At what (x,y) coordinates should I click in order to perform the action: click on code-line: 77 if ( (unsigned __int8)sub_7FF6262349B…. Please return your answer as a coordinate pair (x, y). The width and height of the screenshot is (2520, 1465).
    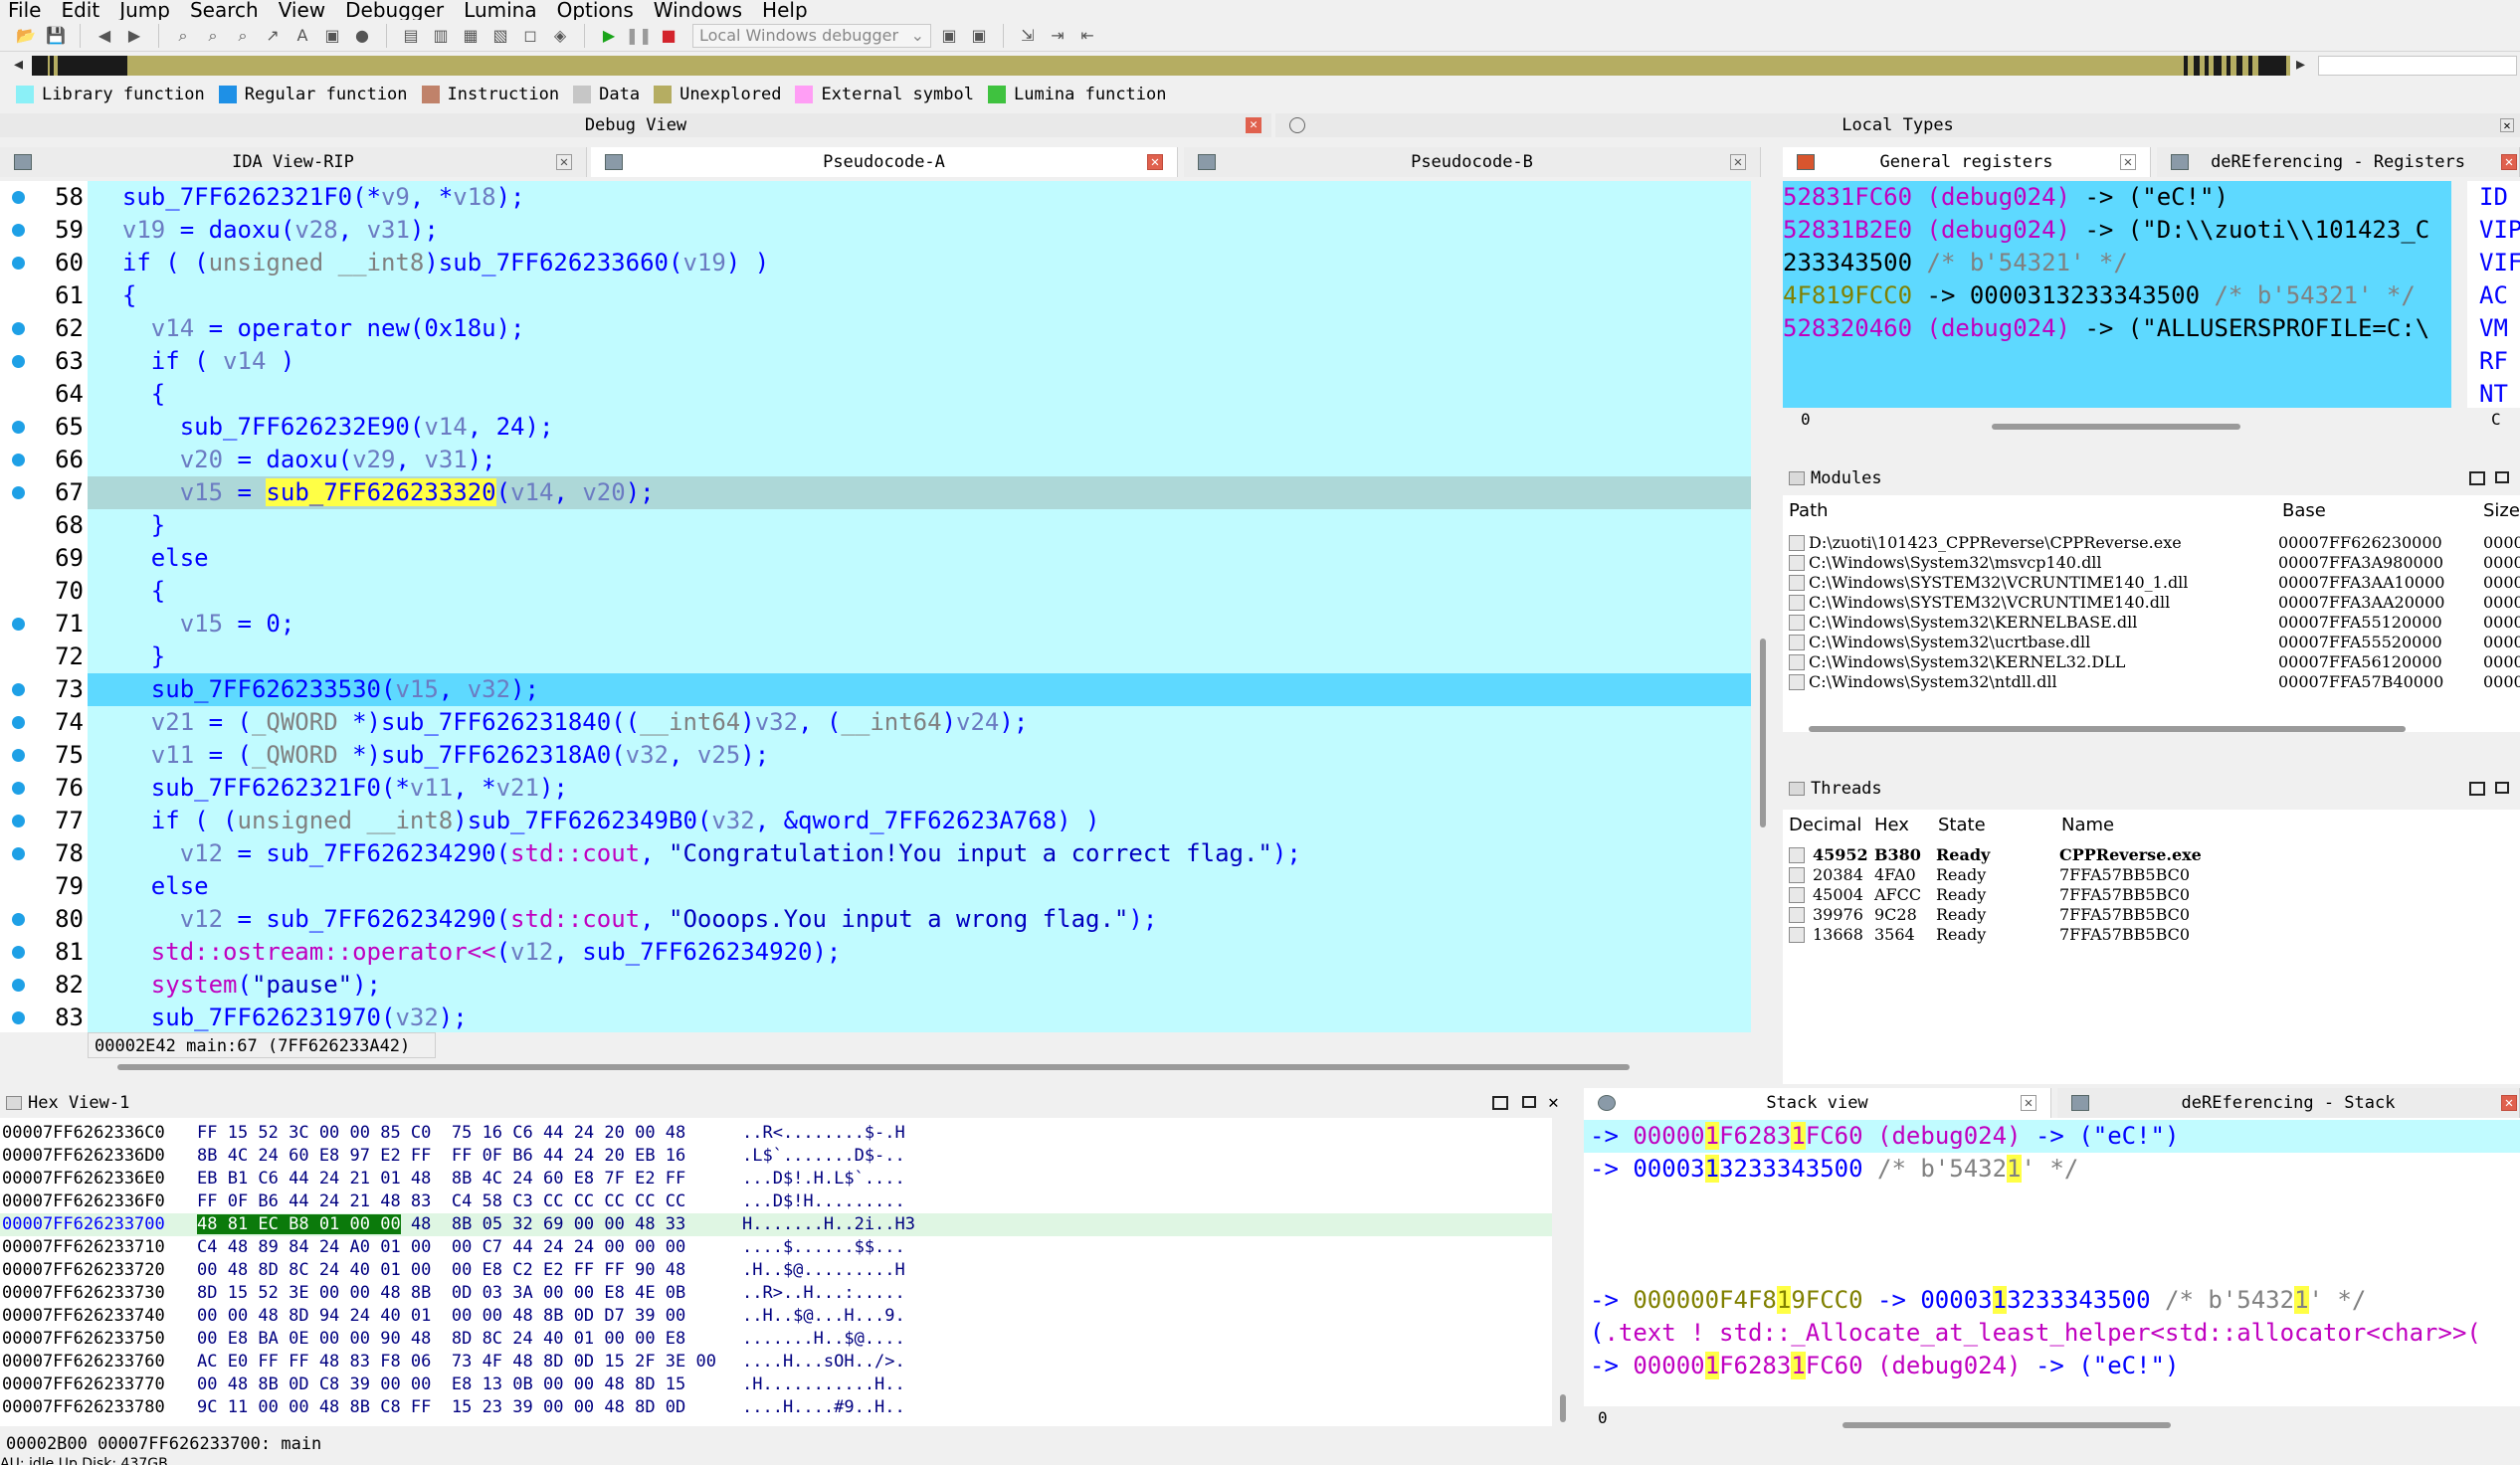
    Looking at the image, I should click on (875, 821).